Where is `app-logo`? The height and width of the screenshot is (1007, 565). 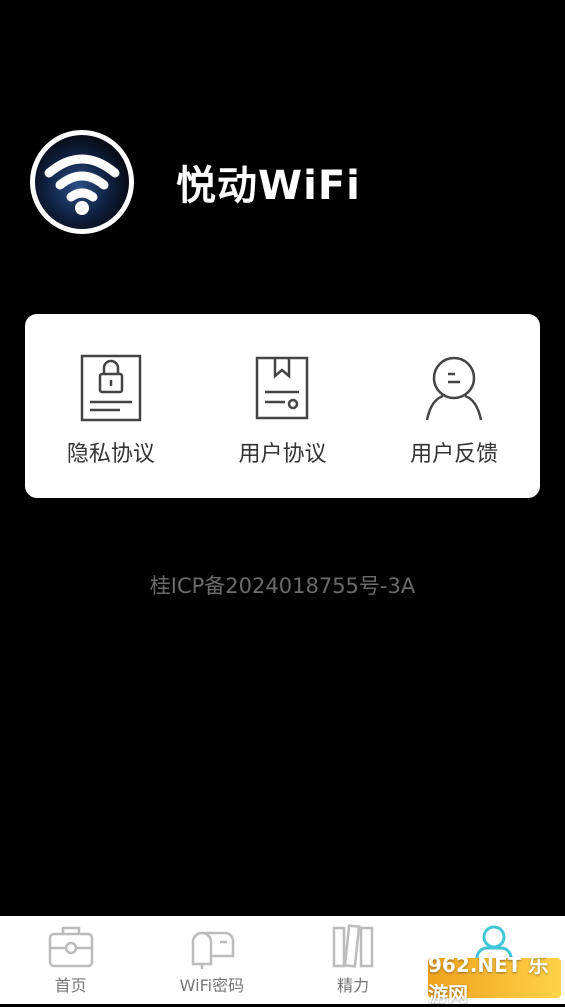
app-logo is located at coordinates (82, 182).